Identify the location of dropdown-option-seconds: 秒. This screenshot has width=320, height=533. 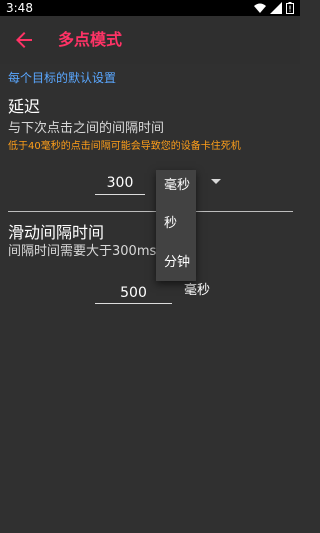
(170, 224).